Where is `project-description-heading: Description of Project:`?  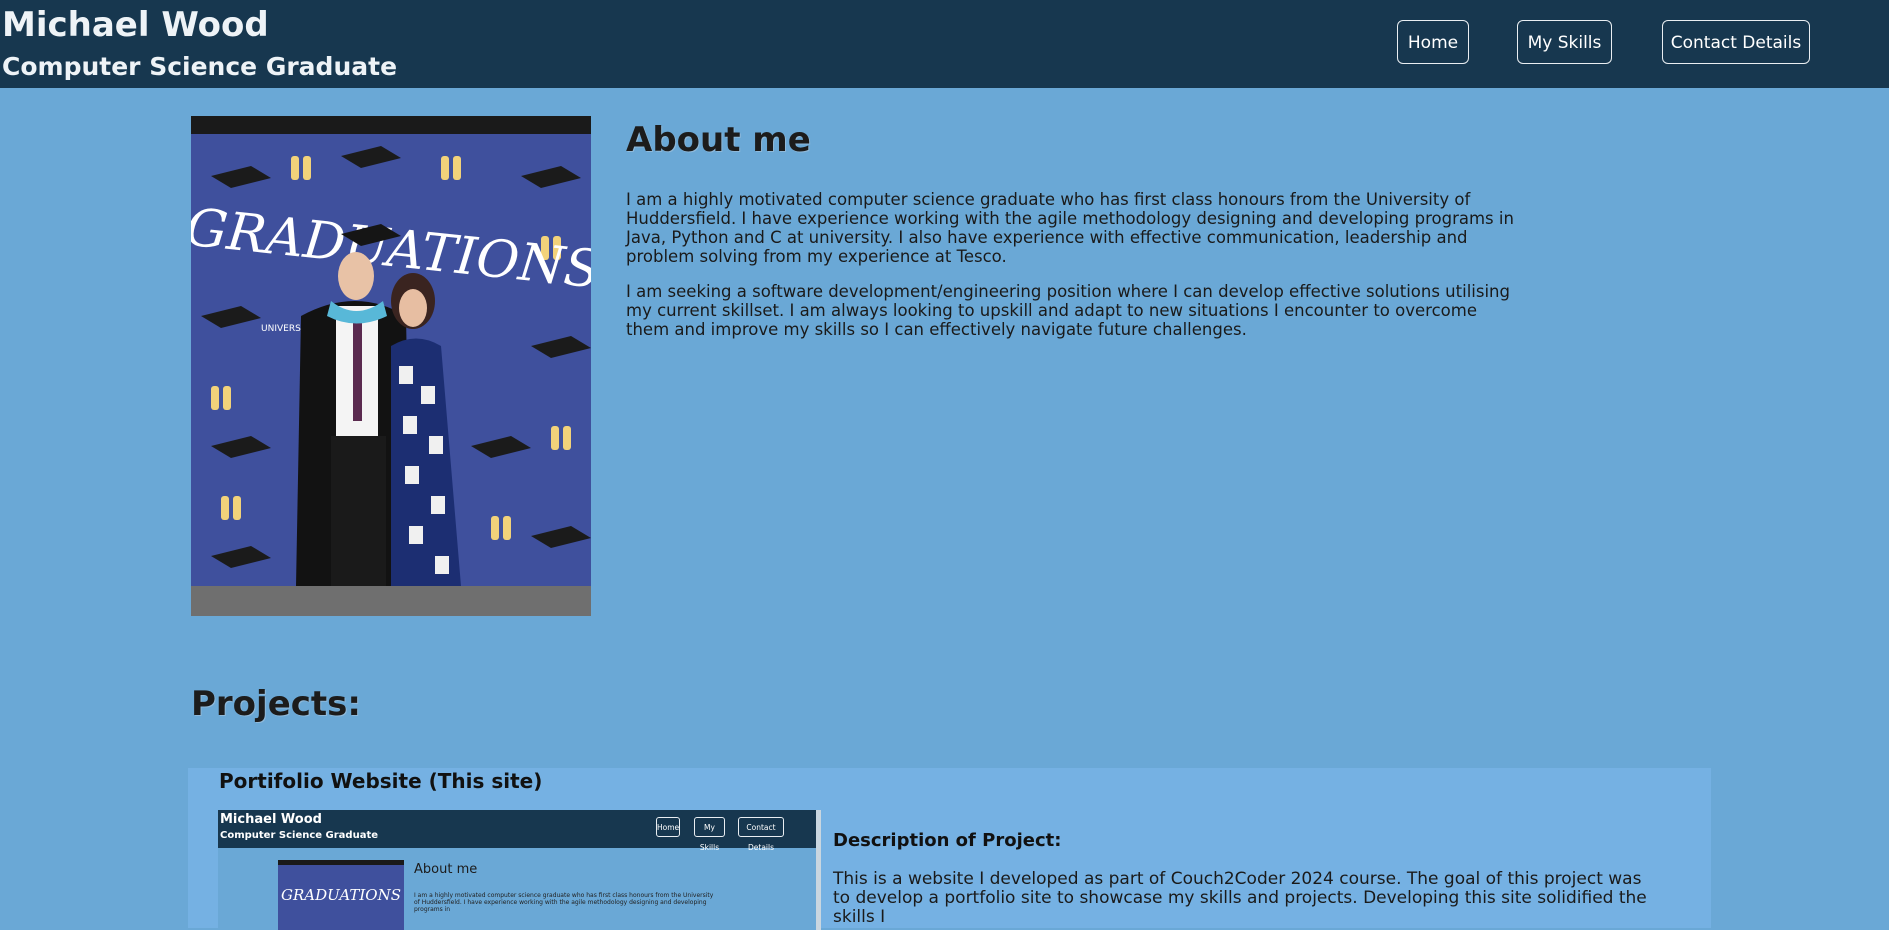
project-description-heading: Description of Project: is located at coordinates (947, 840).